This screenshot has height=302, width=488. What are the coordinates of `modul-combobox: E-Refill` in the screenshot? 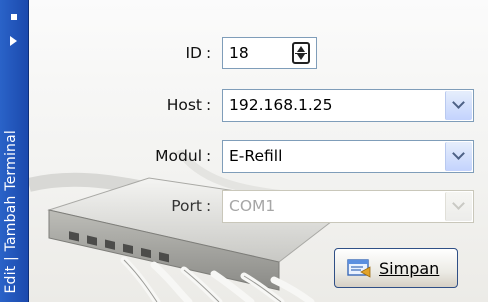 It's located at (348, 156).